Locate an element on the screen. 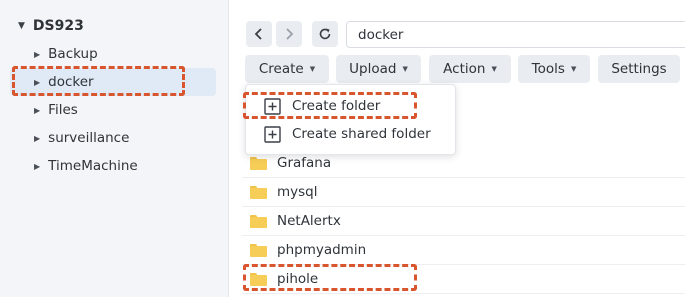  action-button-label: Action is located at coordinates (464, 69).